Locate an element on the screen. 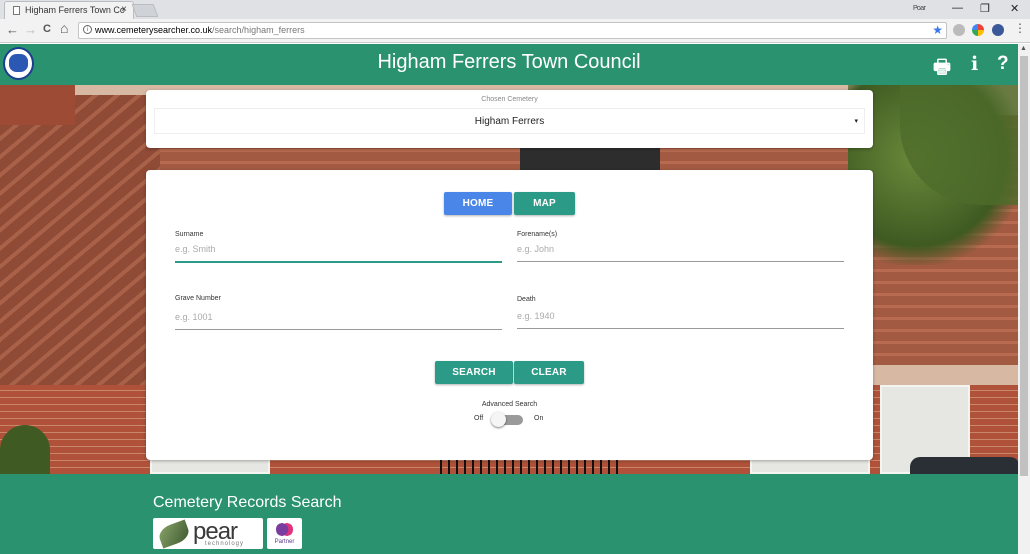 This screenshot has width=1030, height=554. forward-icon: → is located at coordinates (30, 29).